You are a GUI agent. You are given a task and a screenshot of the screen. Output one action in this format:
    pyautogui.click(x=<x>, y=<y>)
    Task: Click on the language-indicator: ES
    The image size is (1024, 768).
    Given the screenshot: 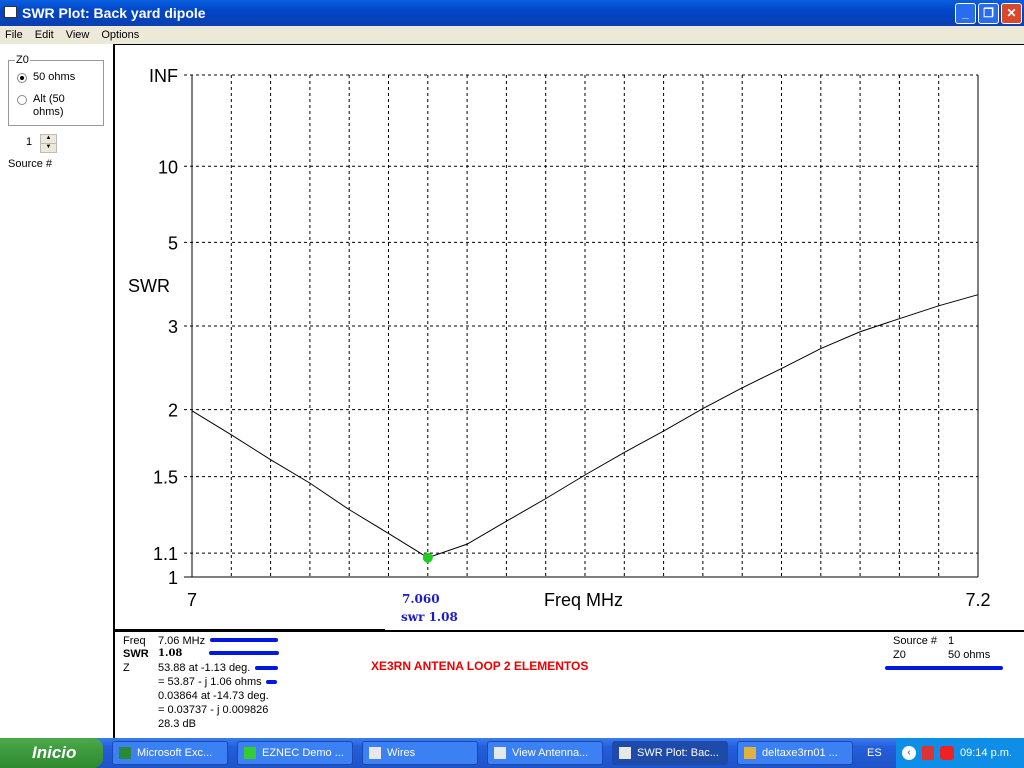 What is the action you would take?
    pyautogui.click(x=874, y=753)
    